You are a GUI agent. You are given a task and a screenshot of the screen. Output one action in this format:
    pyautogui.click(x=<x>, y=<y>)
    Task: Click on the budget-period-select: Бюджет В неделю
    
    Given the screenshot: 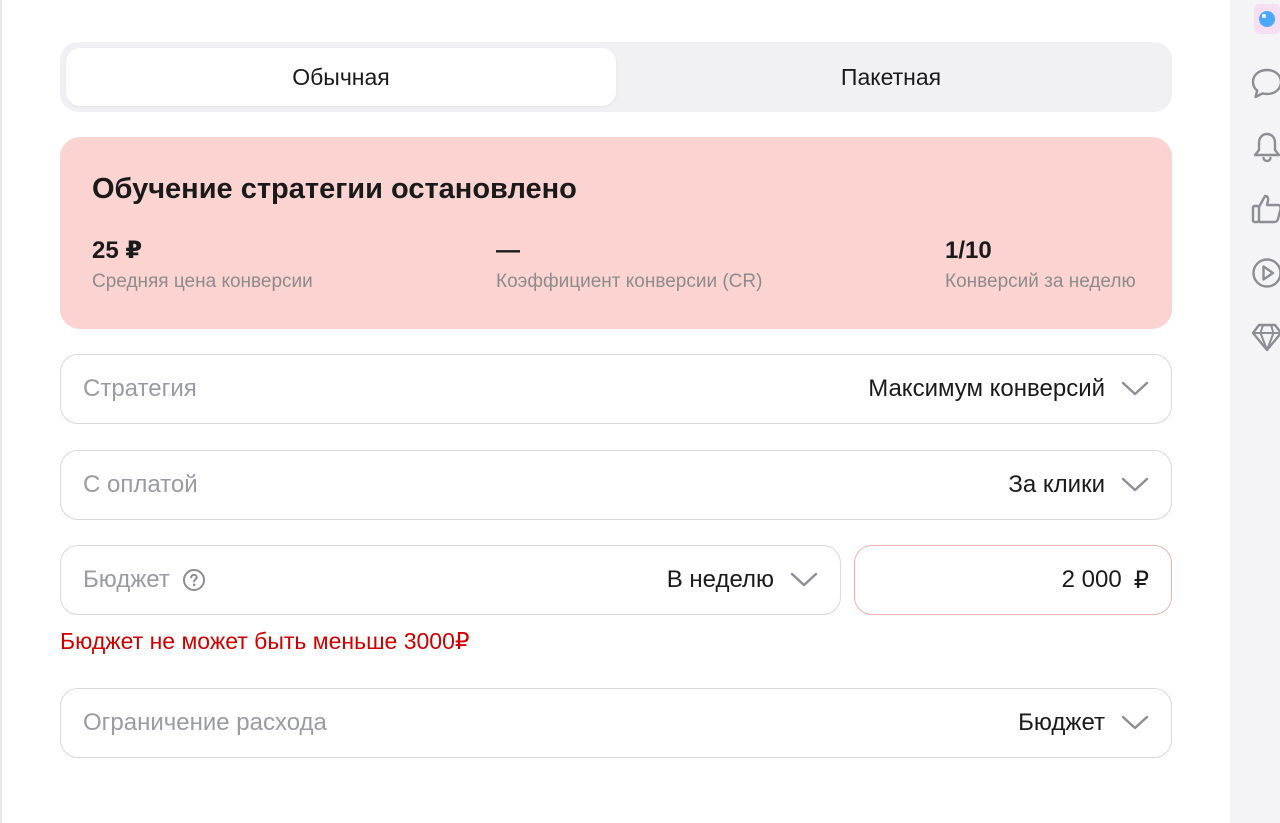 What is the action you would take?
    pyautogui.click(x=450, y=580)
    